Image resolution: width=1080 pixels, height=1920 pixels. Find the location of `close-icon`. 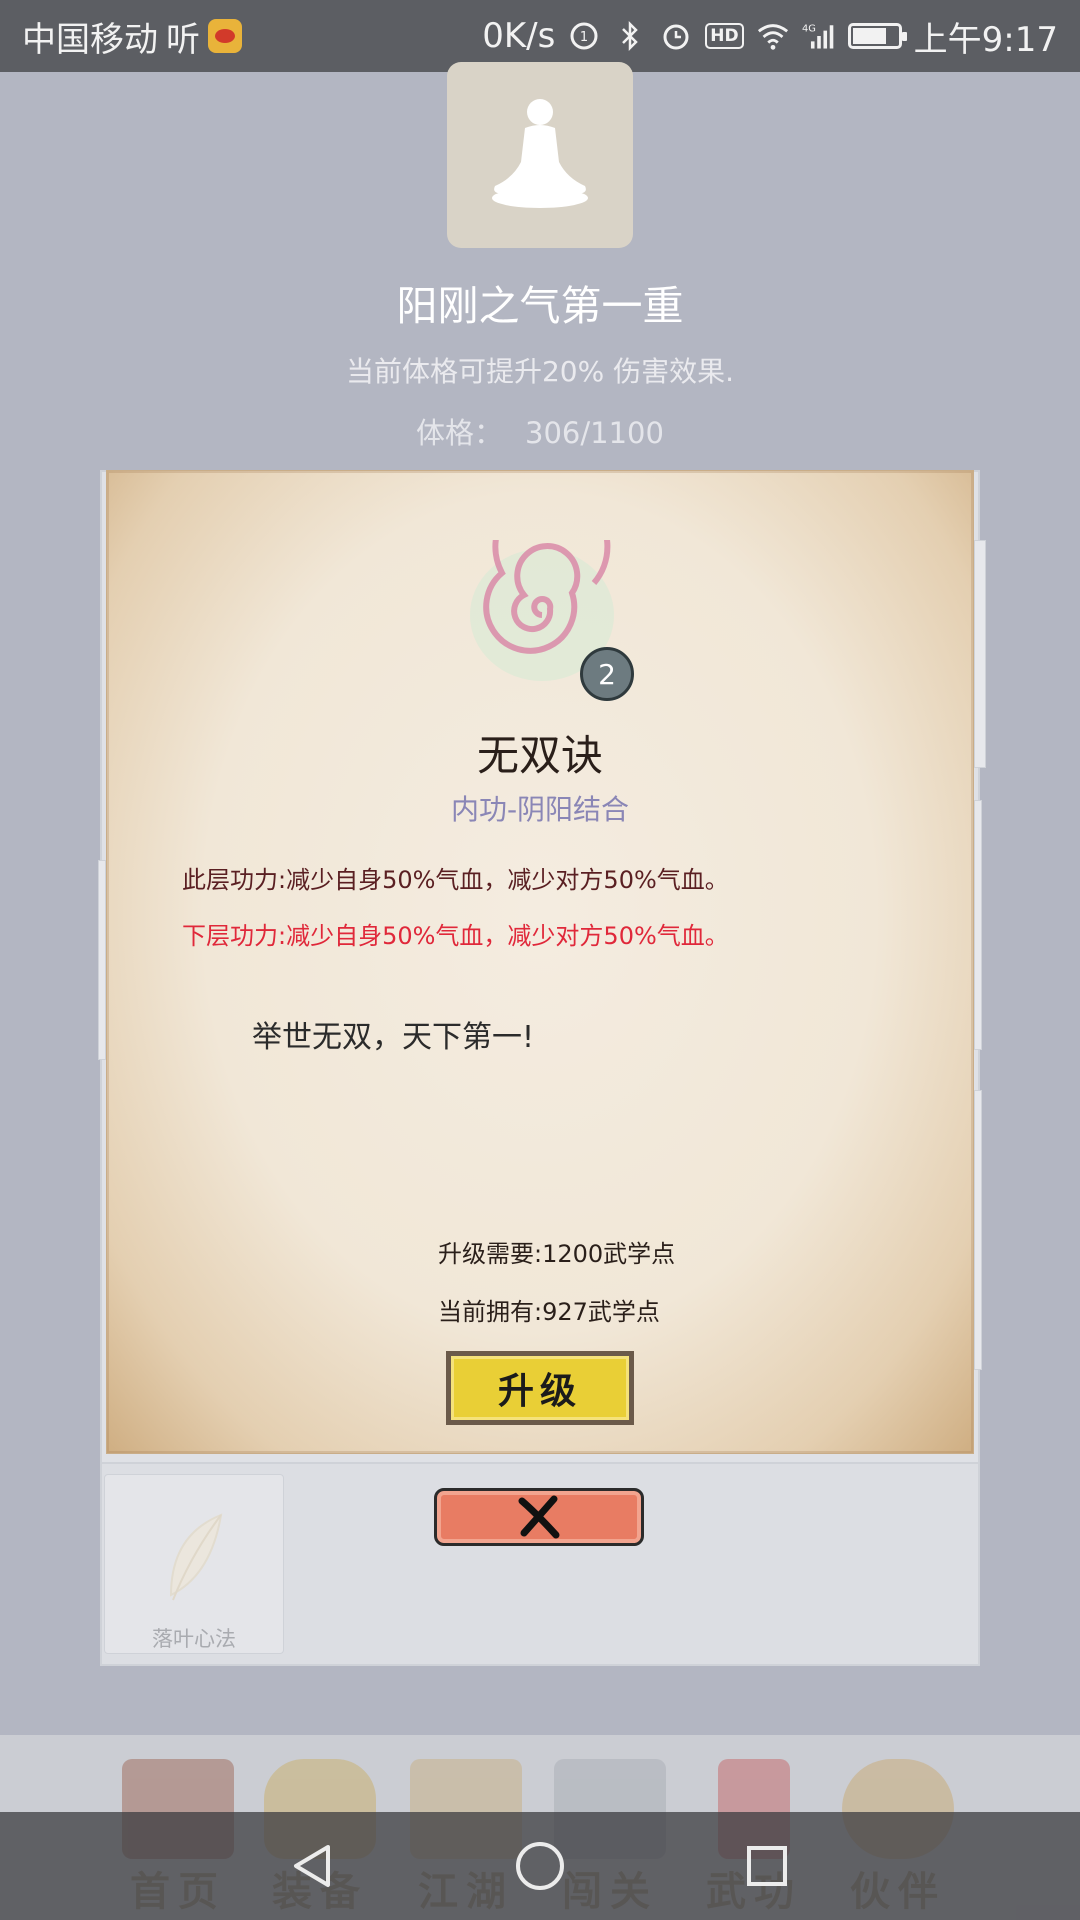

close-icon is located at coordinates (539, 1517).